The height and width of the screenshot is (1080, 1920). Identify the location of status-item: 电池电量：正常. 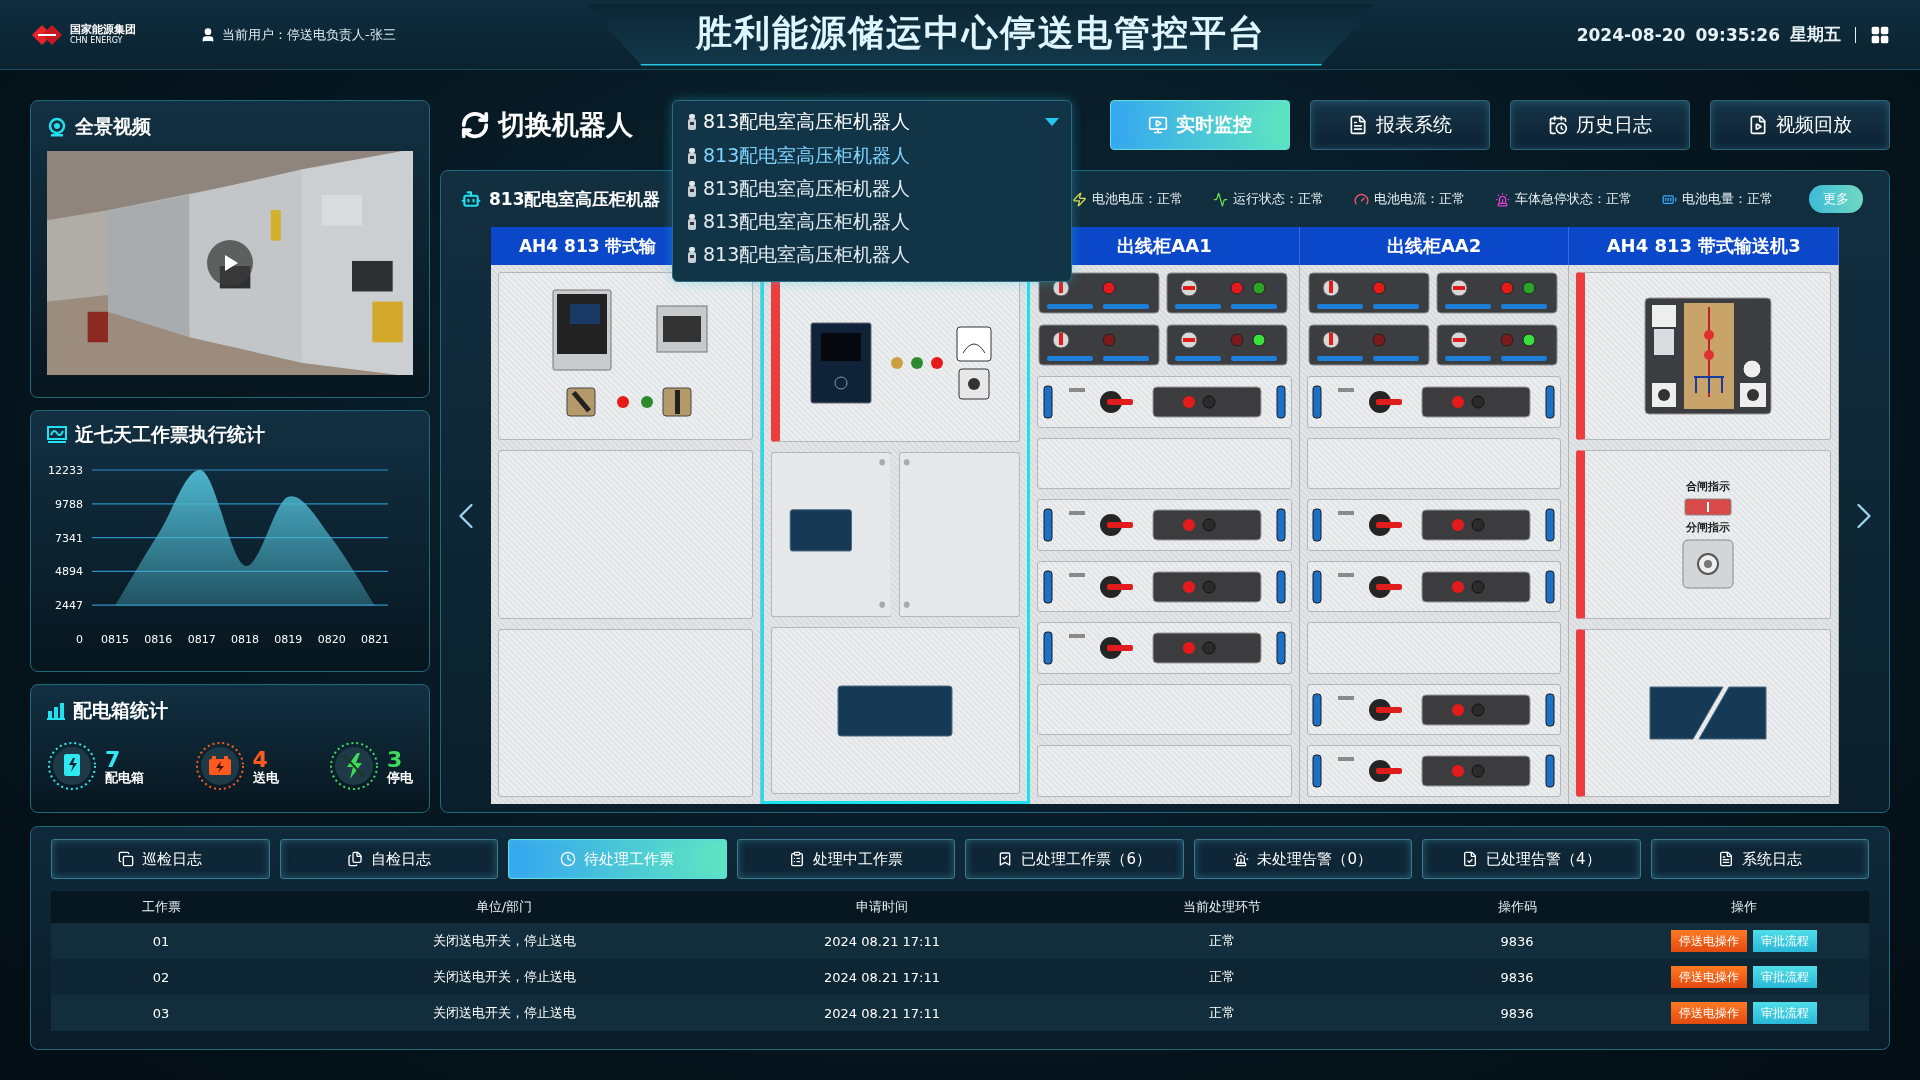
(1717, 199).